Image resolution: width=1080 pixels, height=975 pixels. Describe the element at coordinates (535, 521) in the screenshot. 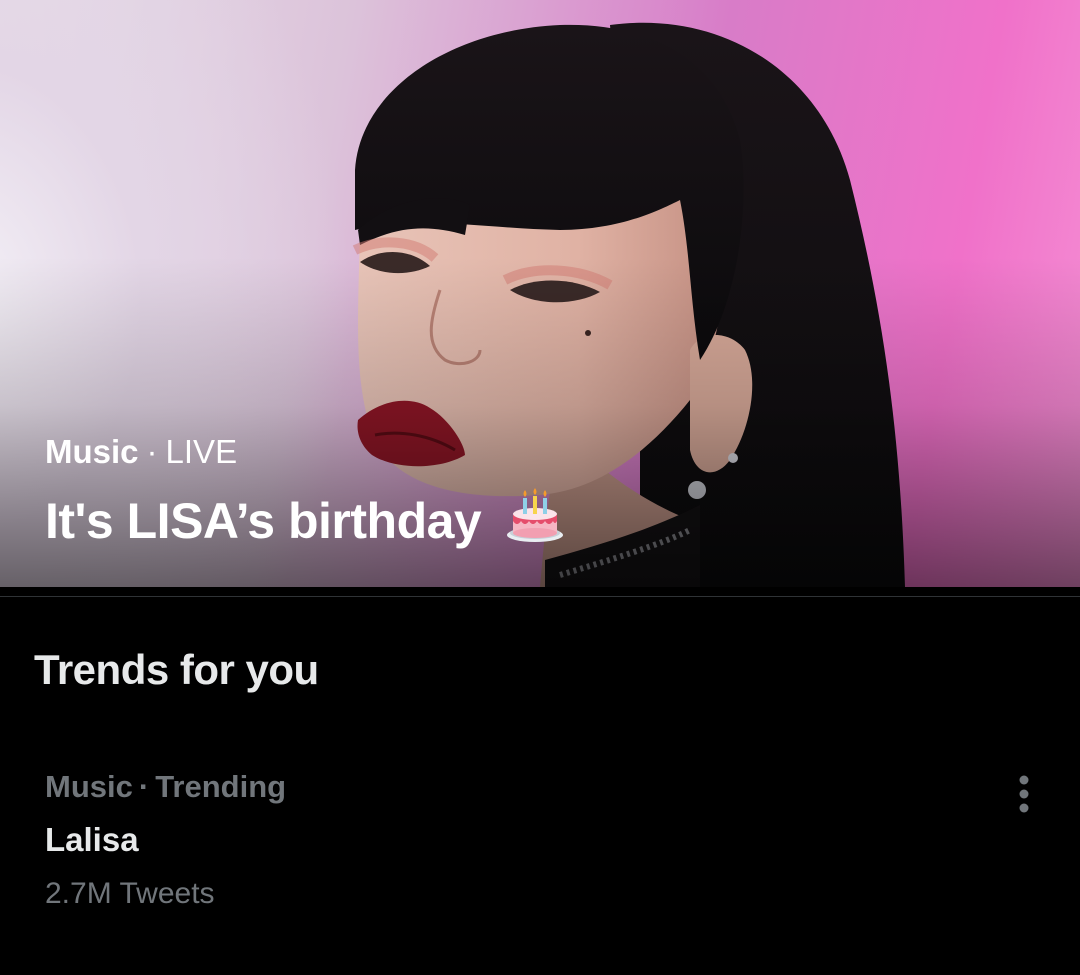

I see `birthday-cake-icon` at that location.